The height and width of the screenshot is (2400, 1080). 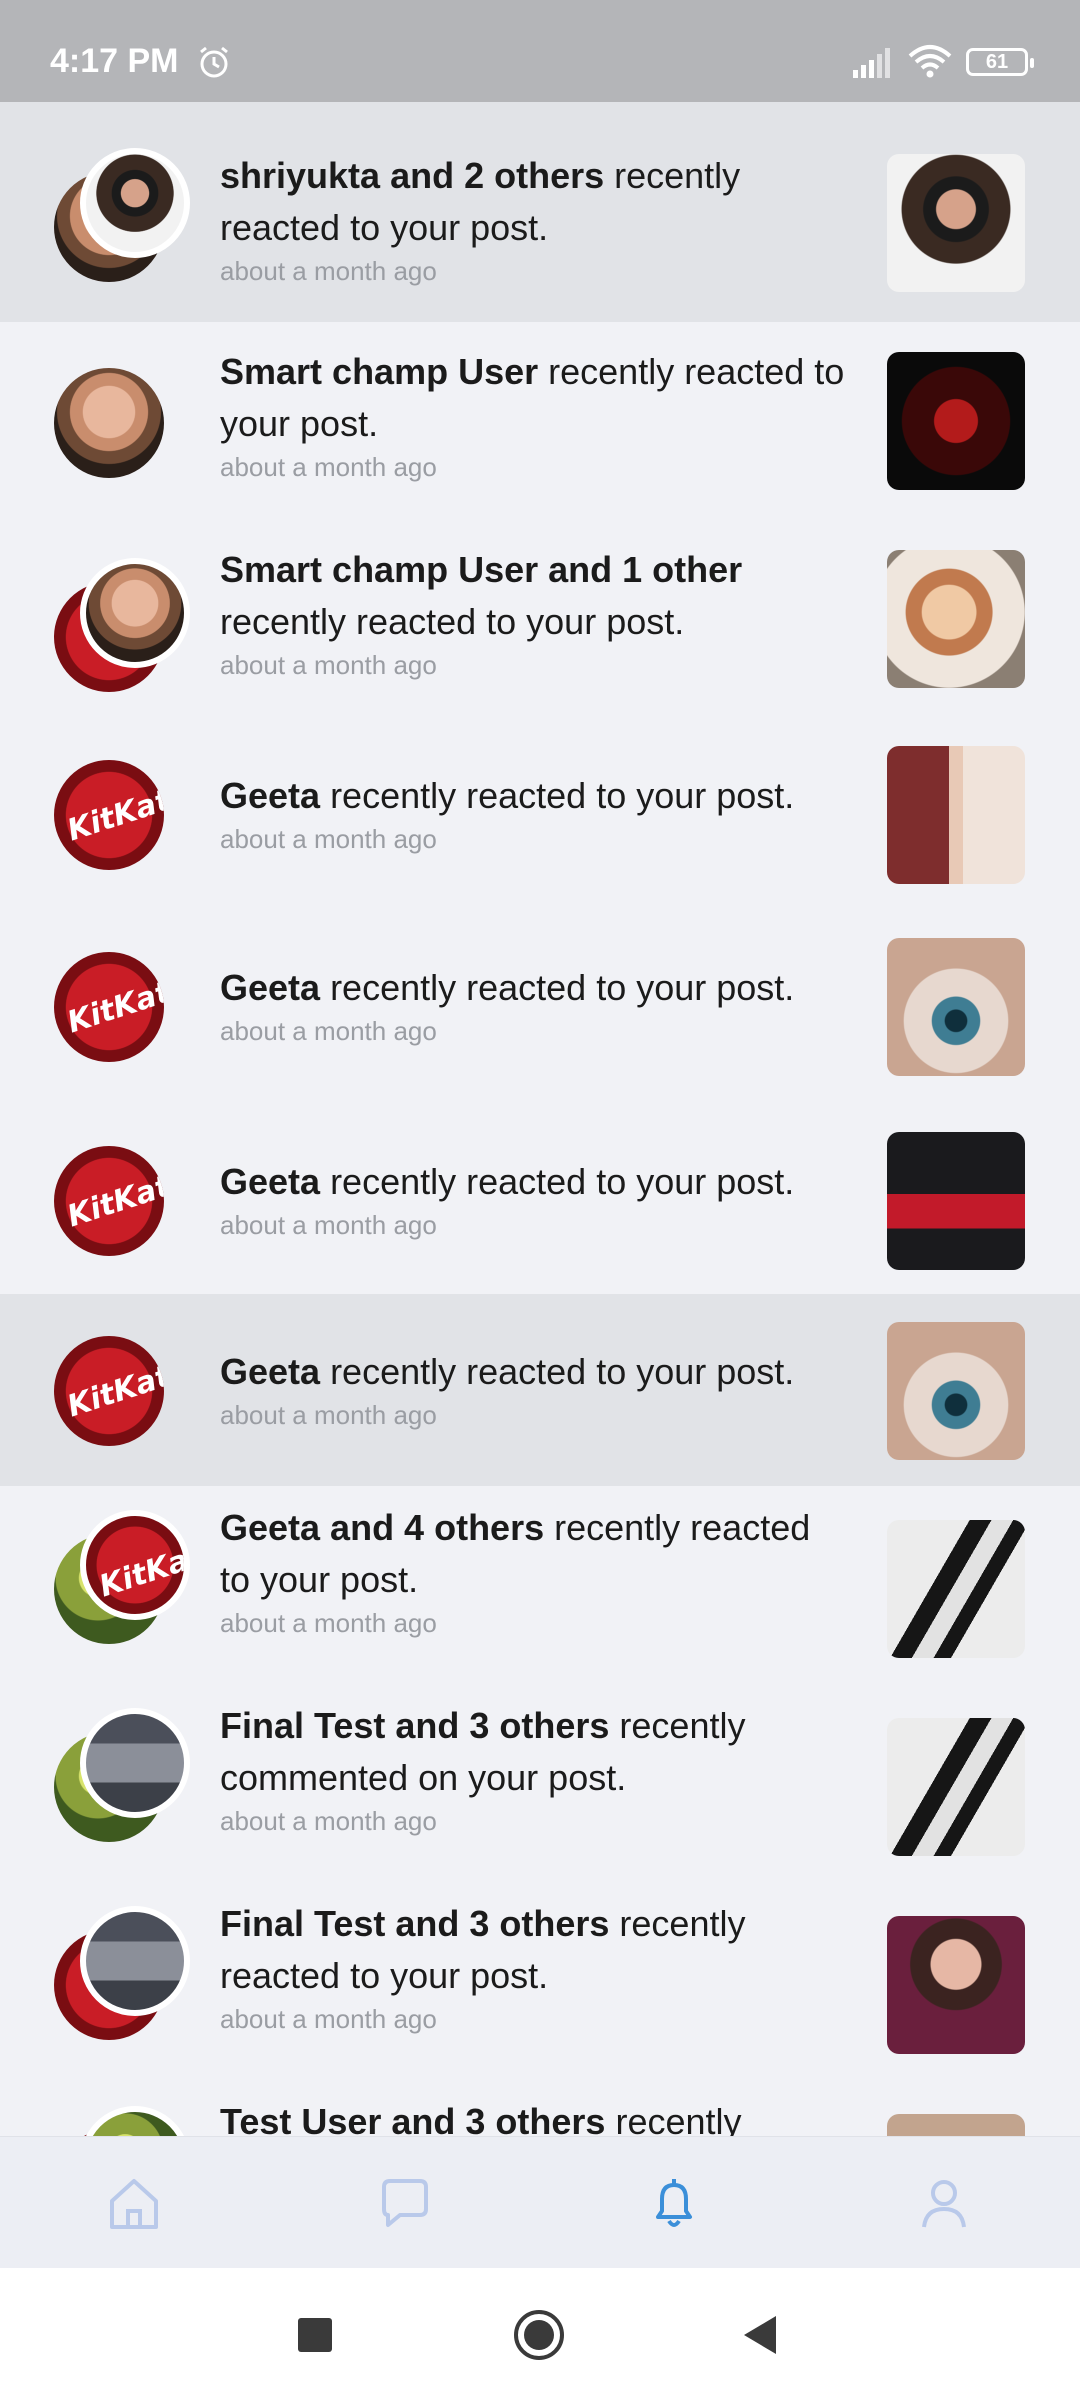 I want to click on status-bar: 4:17 PM 61, so click(x=540, y=51).